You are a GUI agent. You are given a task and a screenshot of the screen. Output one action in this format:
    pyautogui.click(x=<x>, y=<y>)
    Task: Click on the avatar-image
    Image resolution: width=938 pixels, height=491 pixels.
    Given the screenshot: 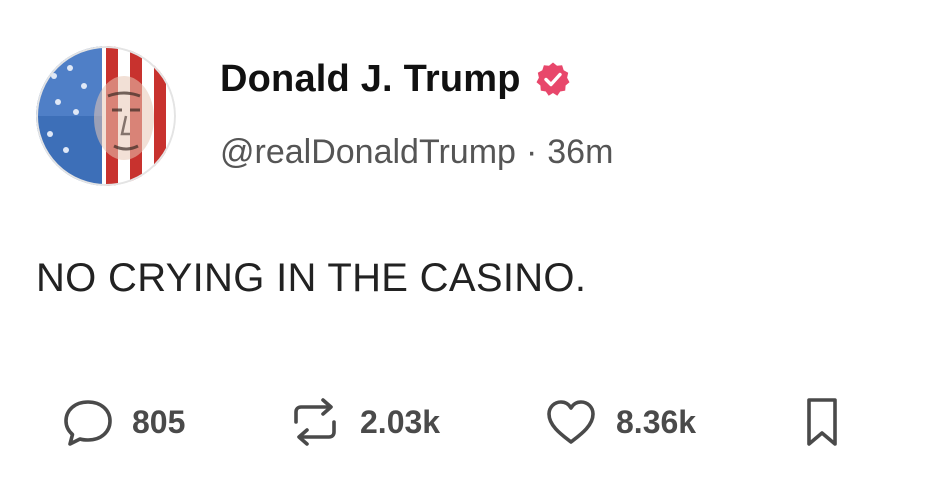 What is the action you would take?
    pyautogui.click(x=106, y=116)
    